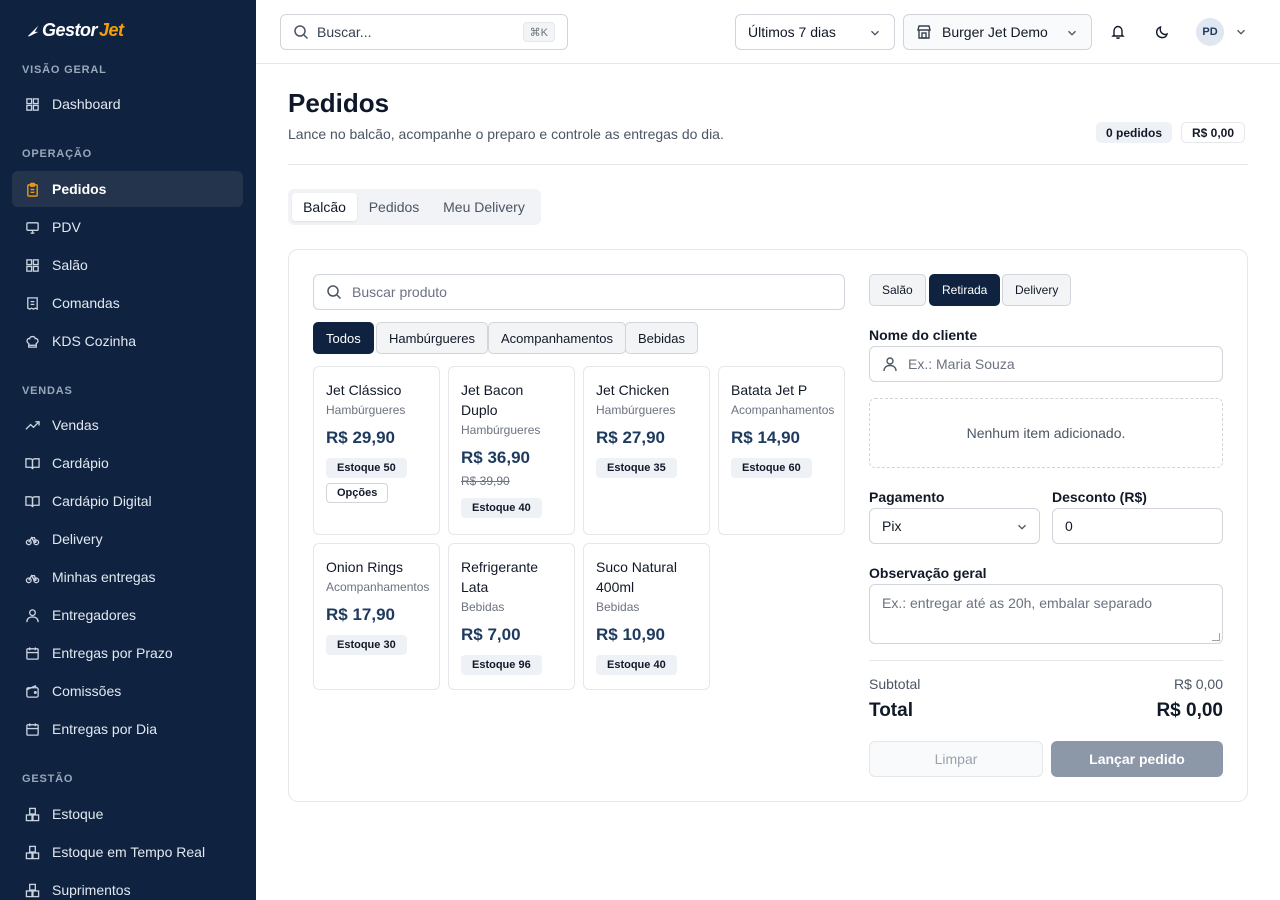  Describe the element at coordinates (923, 335) in the screenshot. I see `customer-label: Nome do cliente` at that location.